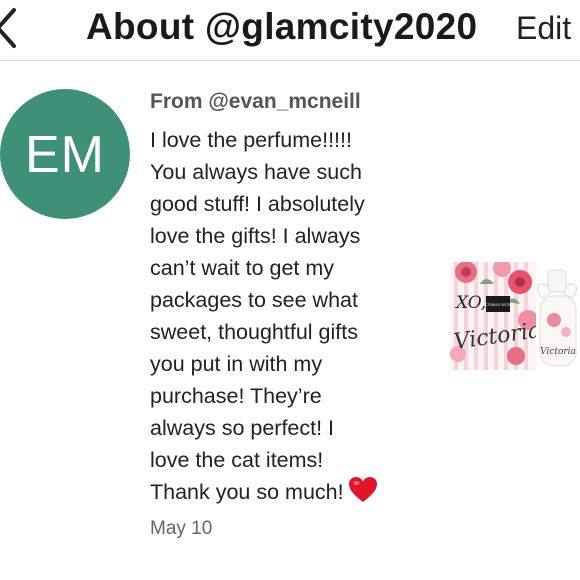 The image size is (580, 580). What do you see at coordinates (236, 396) in the screenshot?
I see `message-line: purchase! They’re` at bounding box center [236, 396].